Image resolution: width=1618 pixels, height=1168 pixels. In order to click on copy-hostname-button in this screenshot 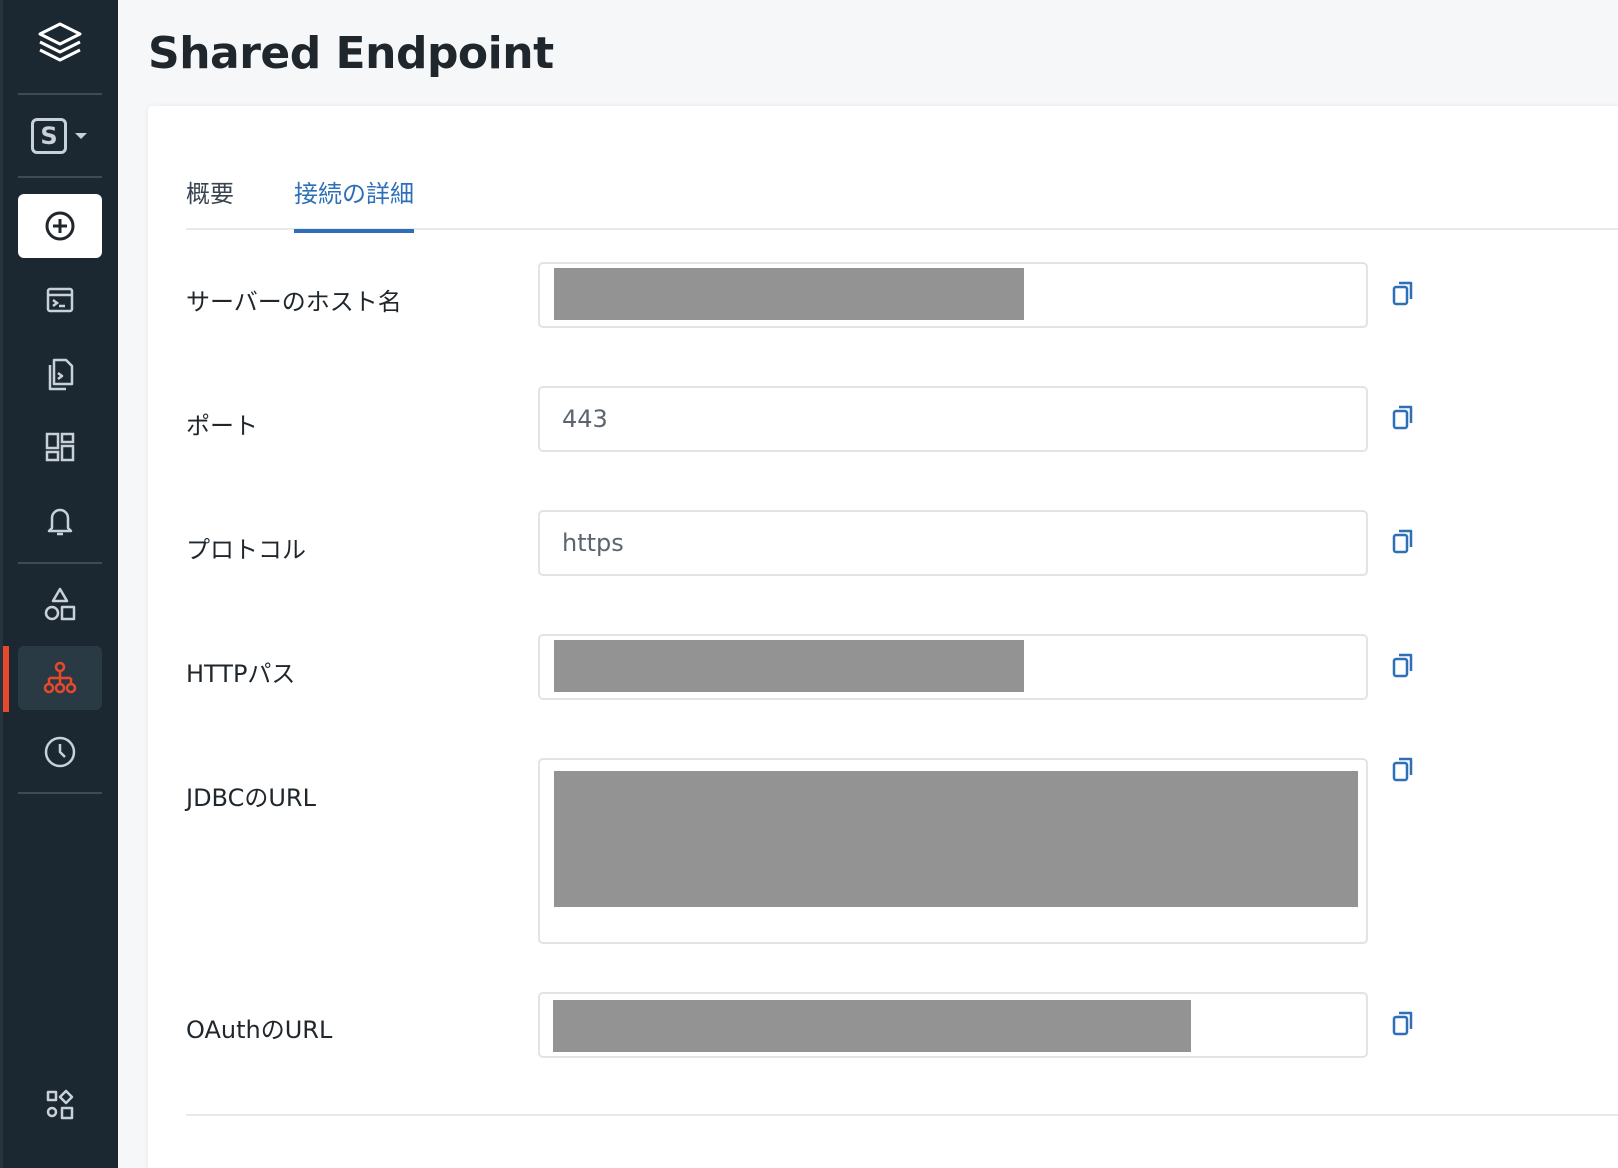, I will do `click(1403, 295)`.